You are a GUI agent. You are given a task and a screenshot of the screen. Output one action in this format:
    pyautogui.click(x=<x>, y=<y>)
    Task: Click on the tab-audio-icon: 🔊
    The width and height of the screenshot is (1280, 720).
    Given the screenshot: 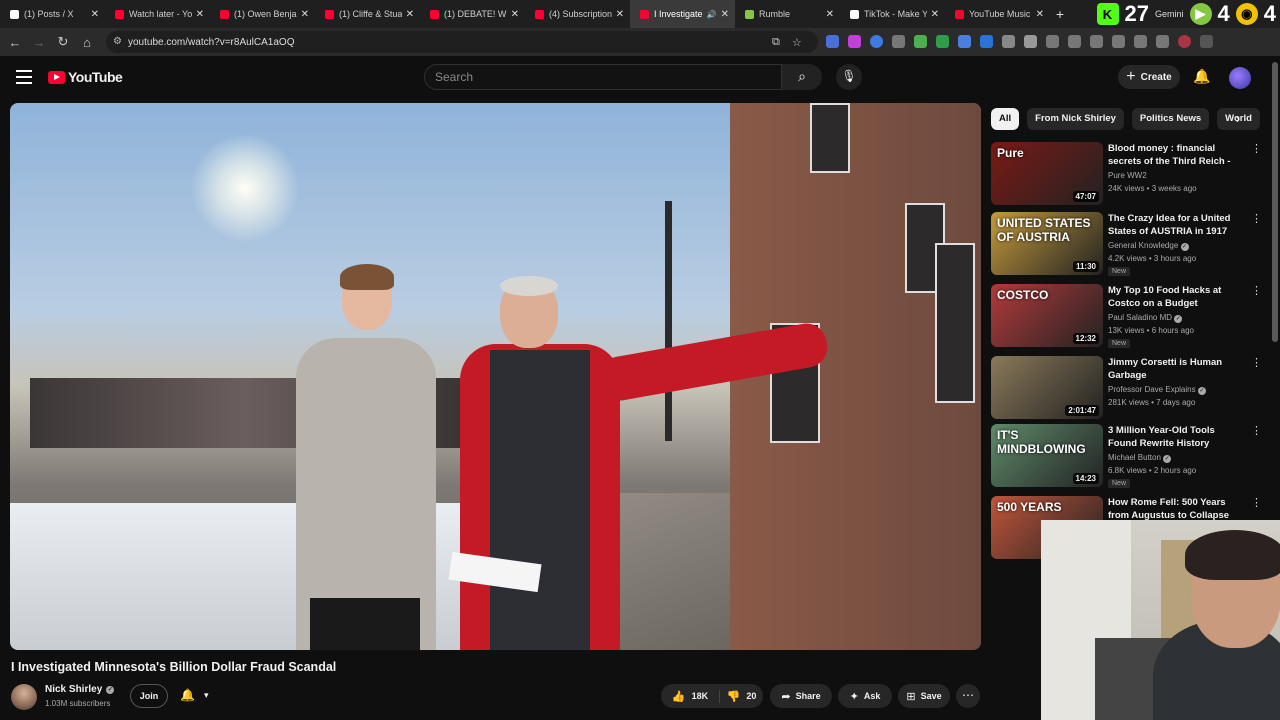 What is the action you would take?
    pyautogui.click(x=712, y=14)
    